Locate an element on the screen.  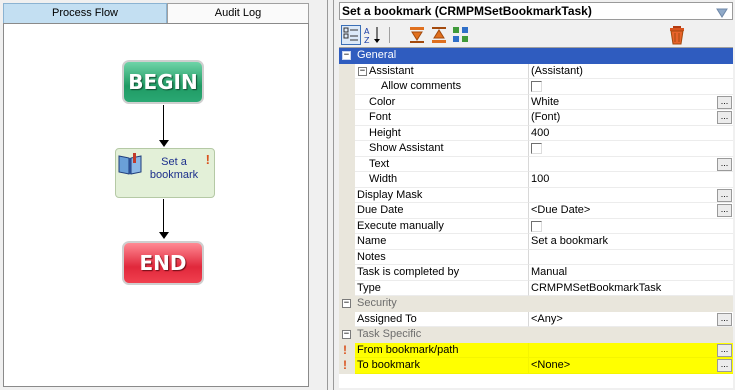
connector-task-end is located at coordinates (163, 216).